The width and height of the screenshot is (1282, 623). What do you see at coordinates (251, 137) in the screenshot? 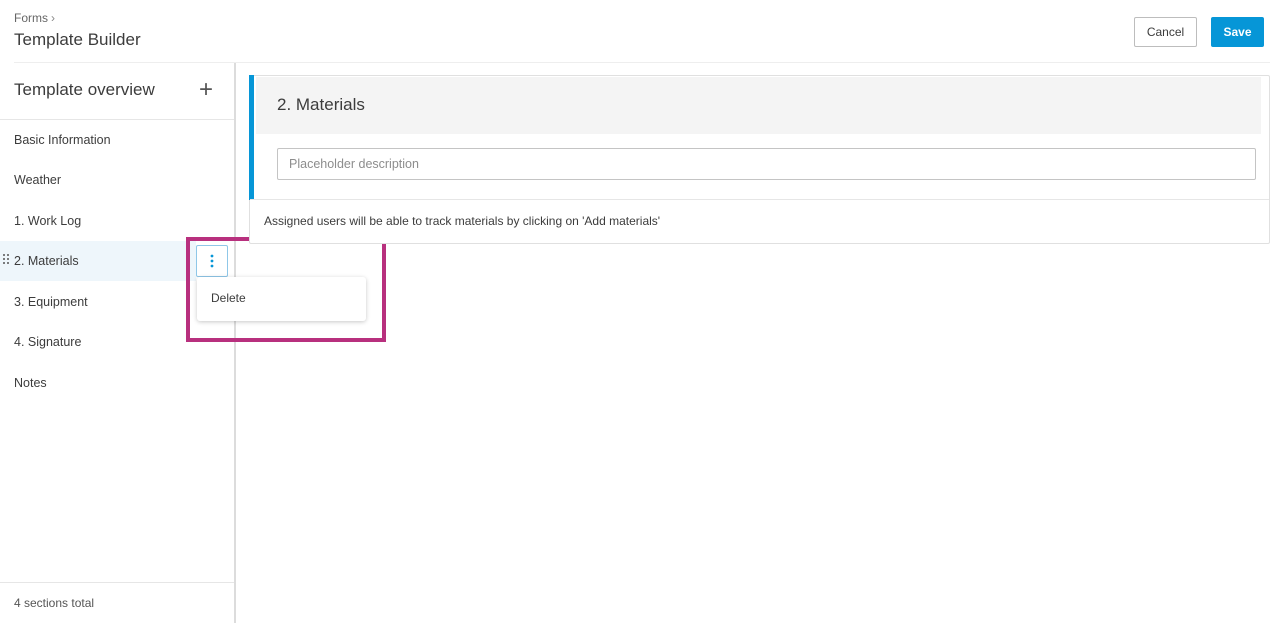
I see `section-accent-bar` at bounding box center [251, 137].